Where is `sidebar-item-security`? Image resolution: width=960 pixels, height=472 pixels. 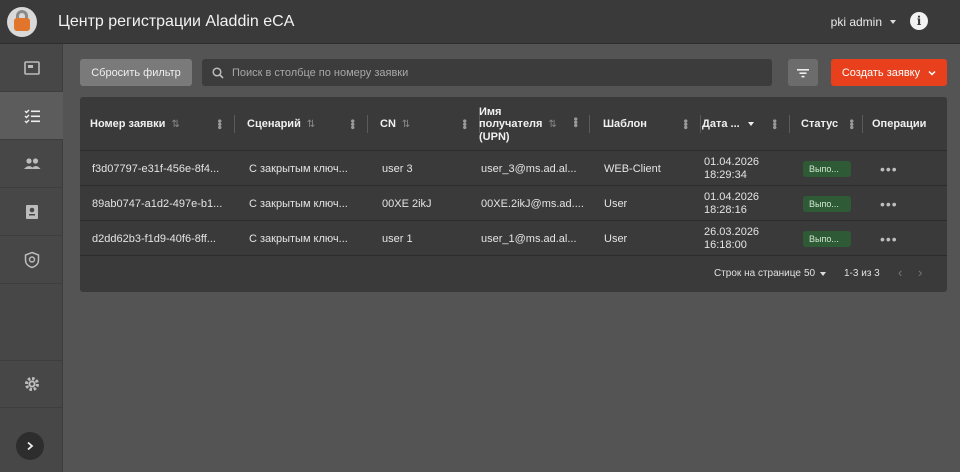 sidebar-item-security is located at coordinates (31, 260).